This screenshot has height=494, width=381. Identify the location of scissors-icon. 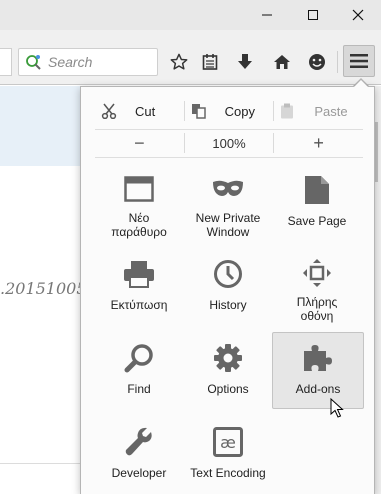
(109, 111).